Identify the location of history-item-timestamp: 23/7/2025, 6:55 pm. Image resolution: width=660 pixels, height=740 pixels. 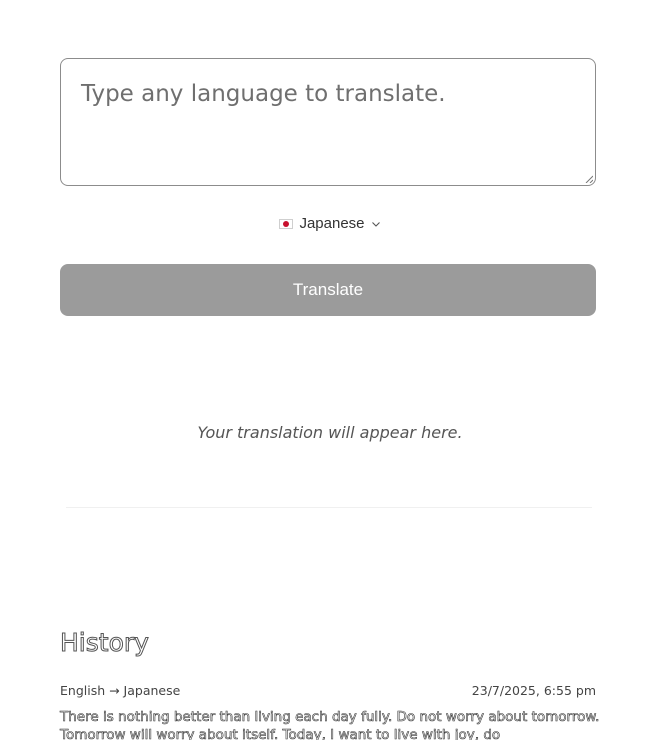
(533, 690).